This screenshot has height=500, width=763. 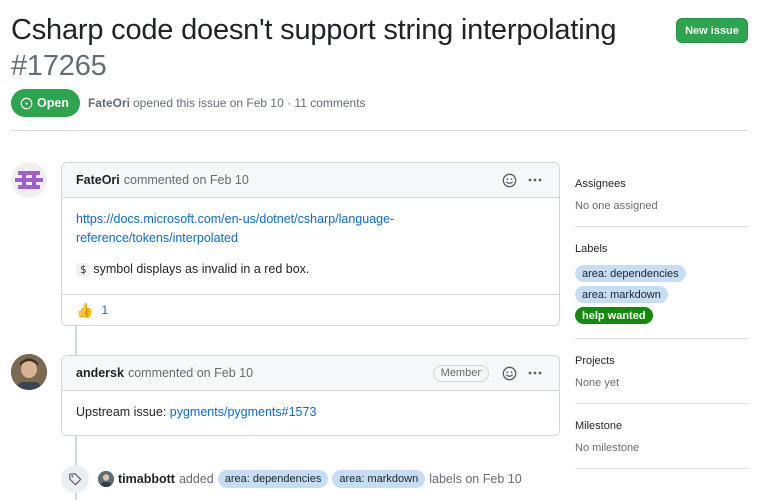 I want to click on new-issue-button: New issue, so click(x=712, y=30).